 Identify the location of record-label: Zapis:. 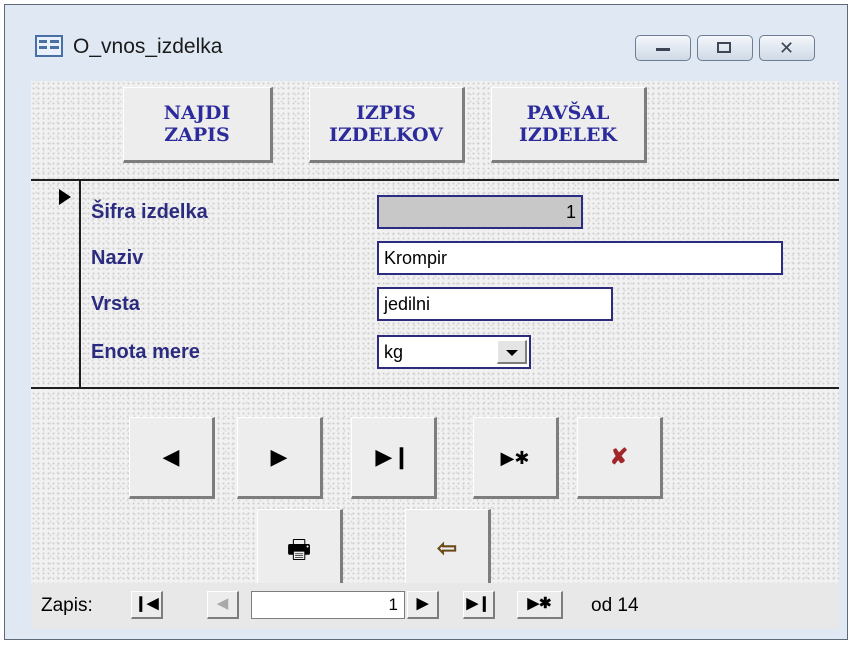
(67, 605).